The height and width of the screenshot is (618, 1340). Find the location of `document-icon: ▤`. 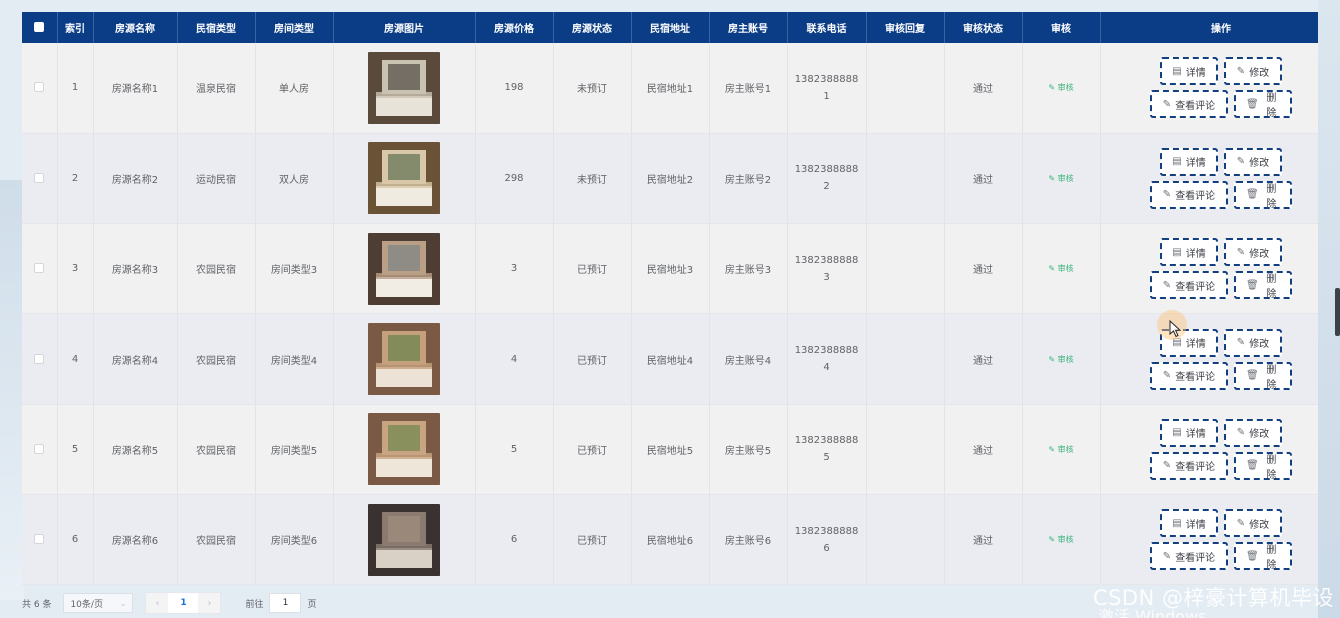

document-icon: ▤ is located at coordinates (1177, 252).